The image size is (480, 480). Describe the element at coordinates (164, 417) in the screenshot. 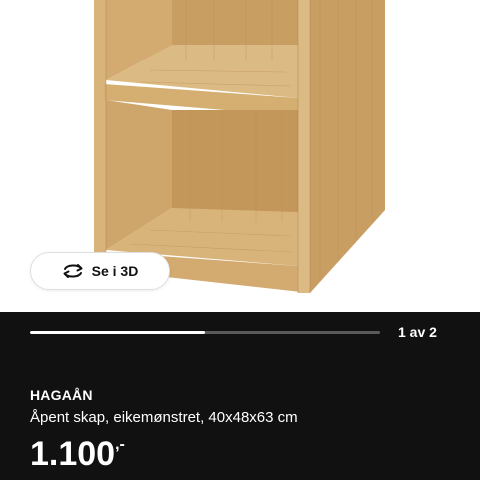

I see `product-description: Åpent skap, eikemønstret, 40x48x63 cm` at that location.